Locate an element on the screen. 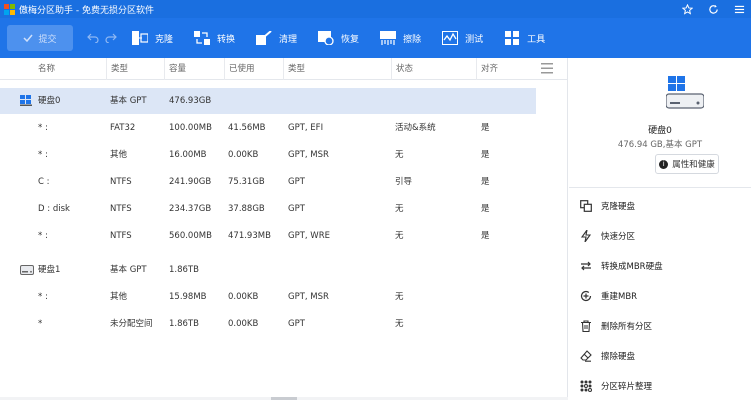 The height and width of the screenshot is (400, 751). cell-capacity: 560.00MB is located at coordinates (190, 236).